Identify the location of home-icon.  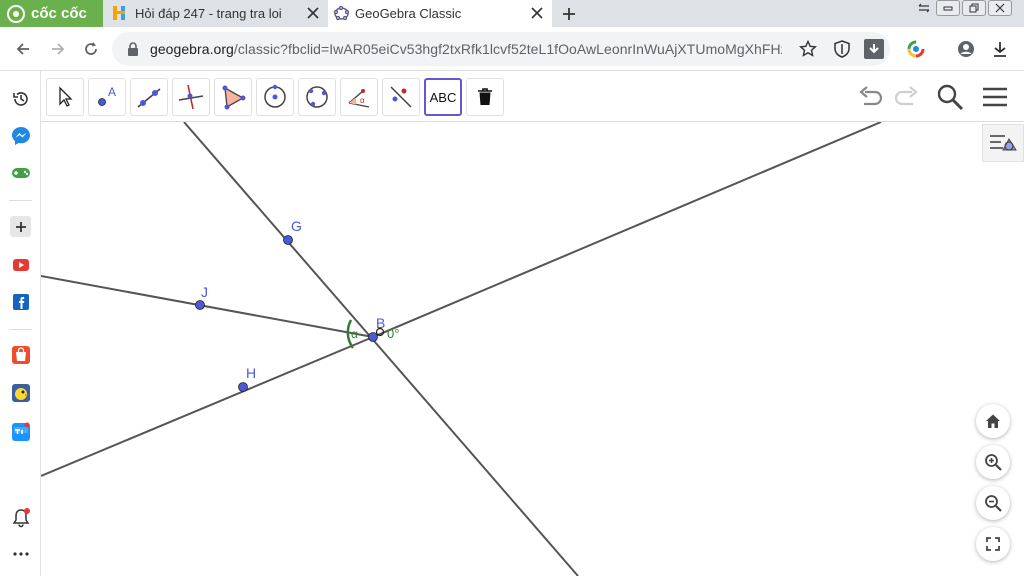
(993, 421).